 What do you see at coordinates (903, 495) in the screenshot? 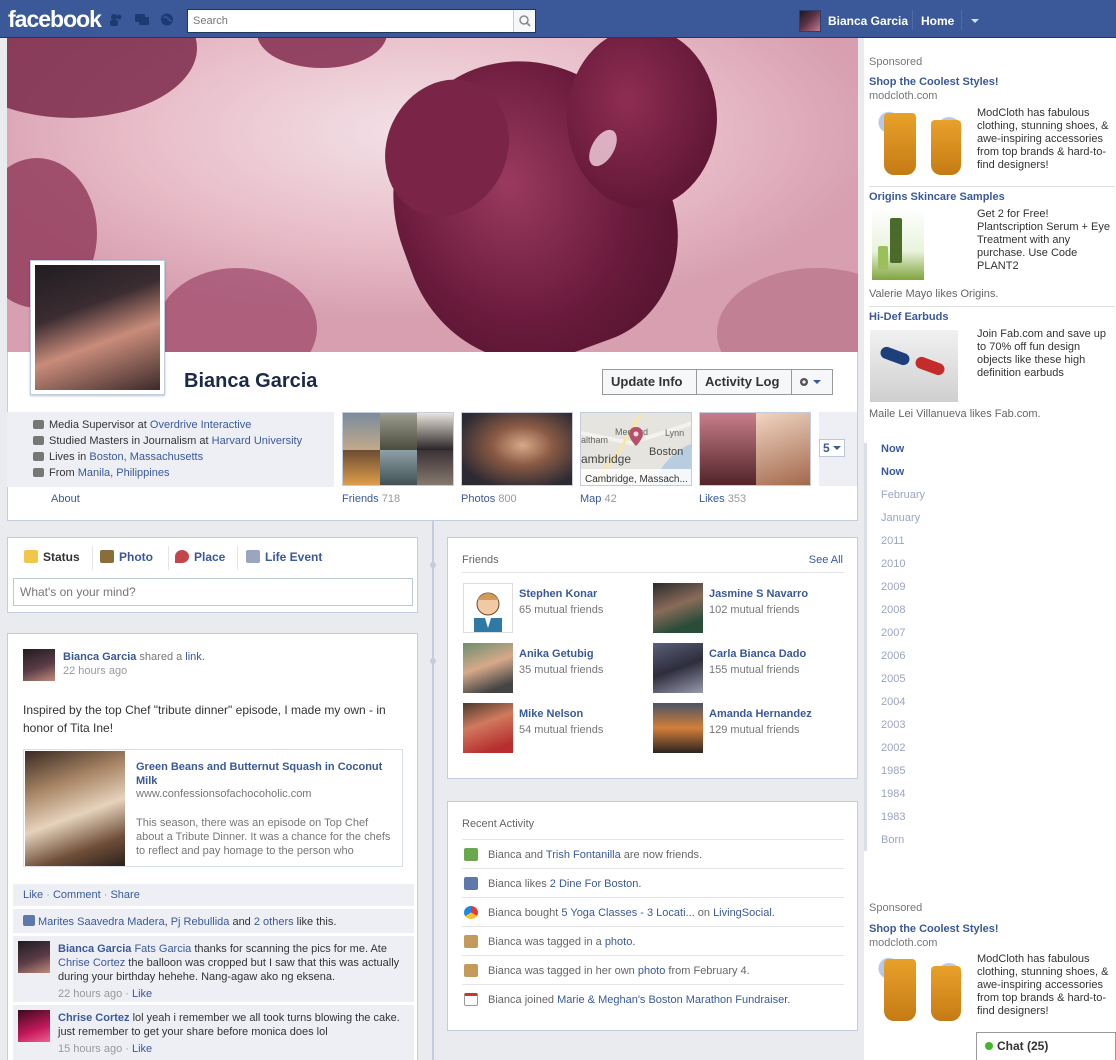
I see `timeline-year-february: February` at bounding box center [903, 495].